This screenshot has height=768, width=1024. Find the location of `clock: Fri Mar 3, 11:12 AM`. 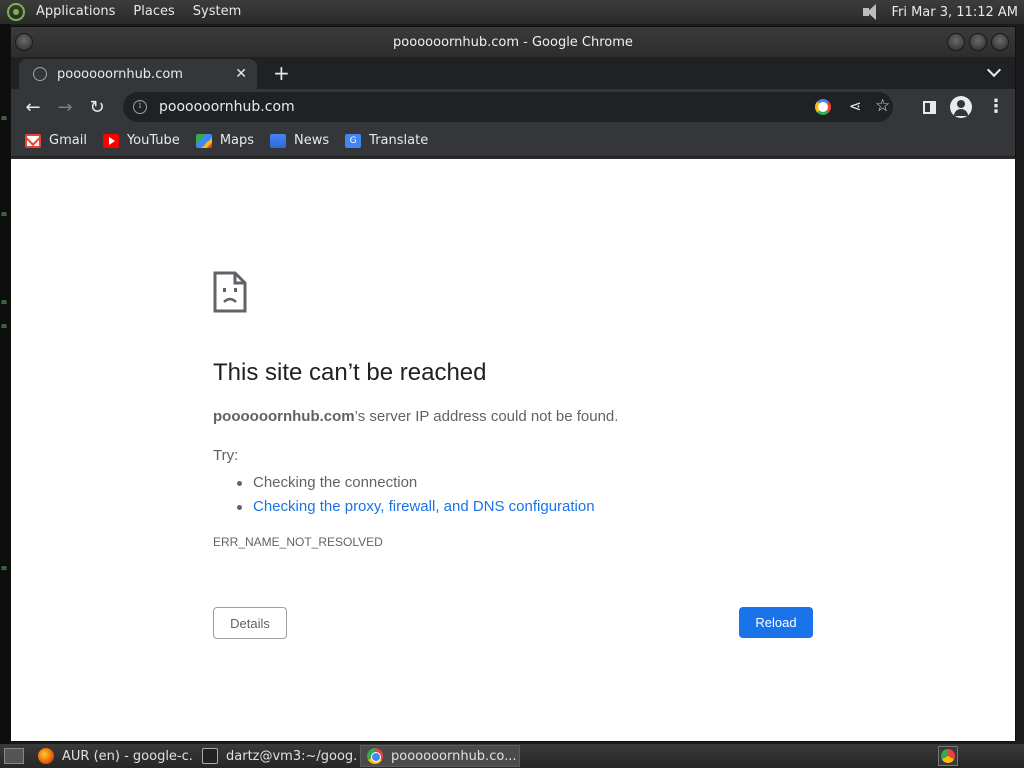

clock: Fri Mar 3, 11:12 AM is located at coordinates (954, 12).